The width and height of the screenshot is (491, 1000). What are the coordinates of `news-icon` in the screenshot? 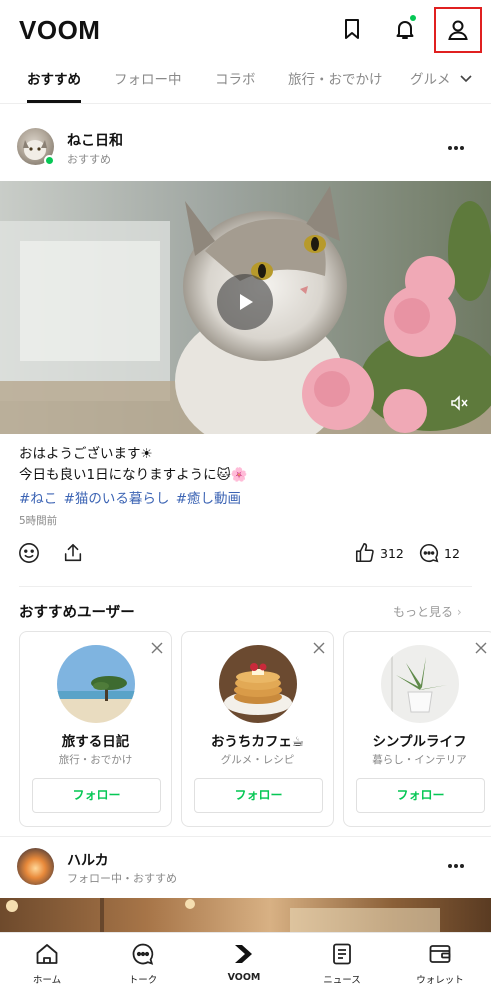 It's located at (342, 954).